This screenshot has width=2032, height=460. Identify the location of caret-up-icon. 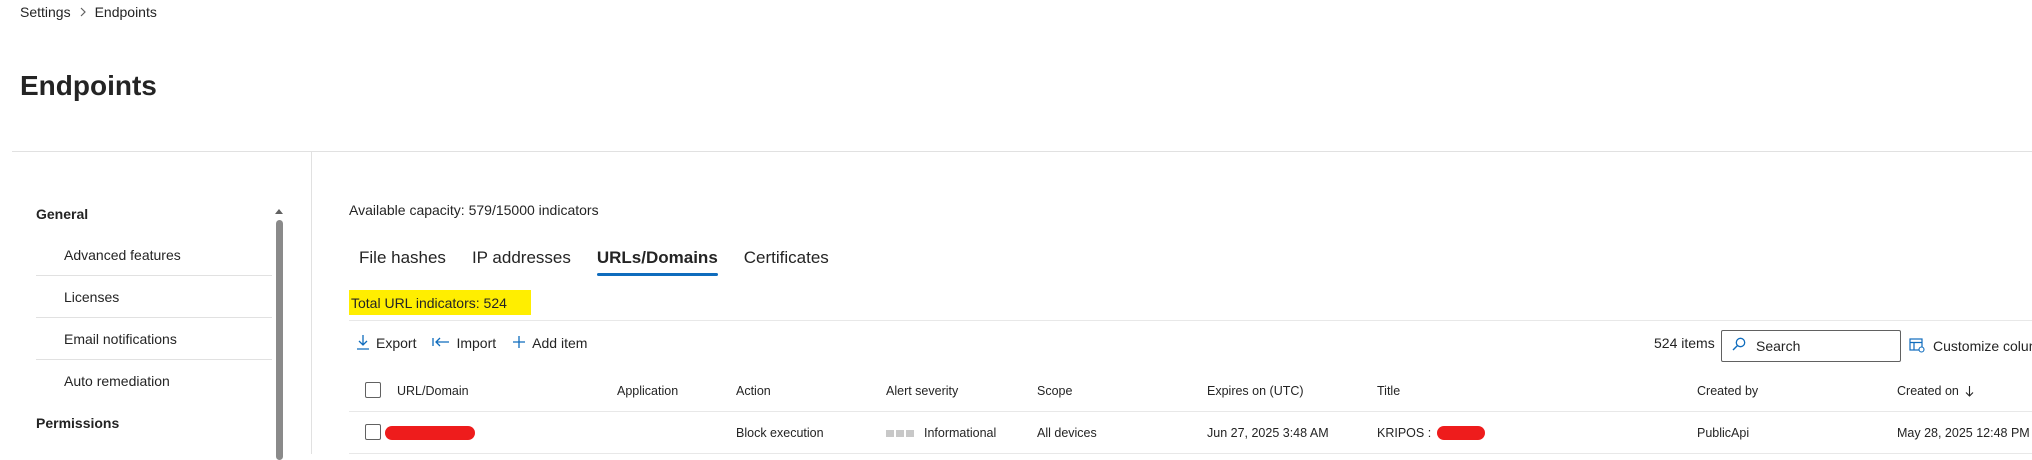
(279, 208).